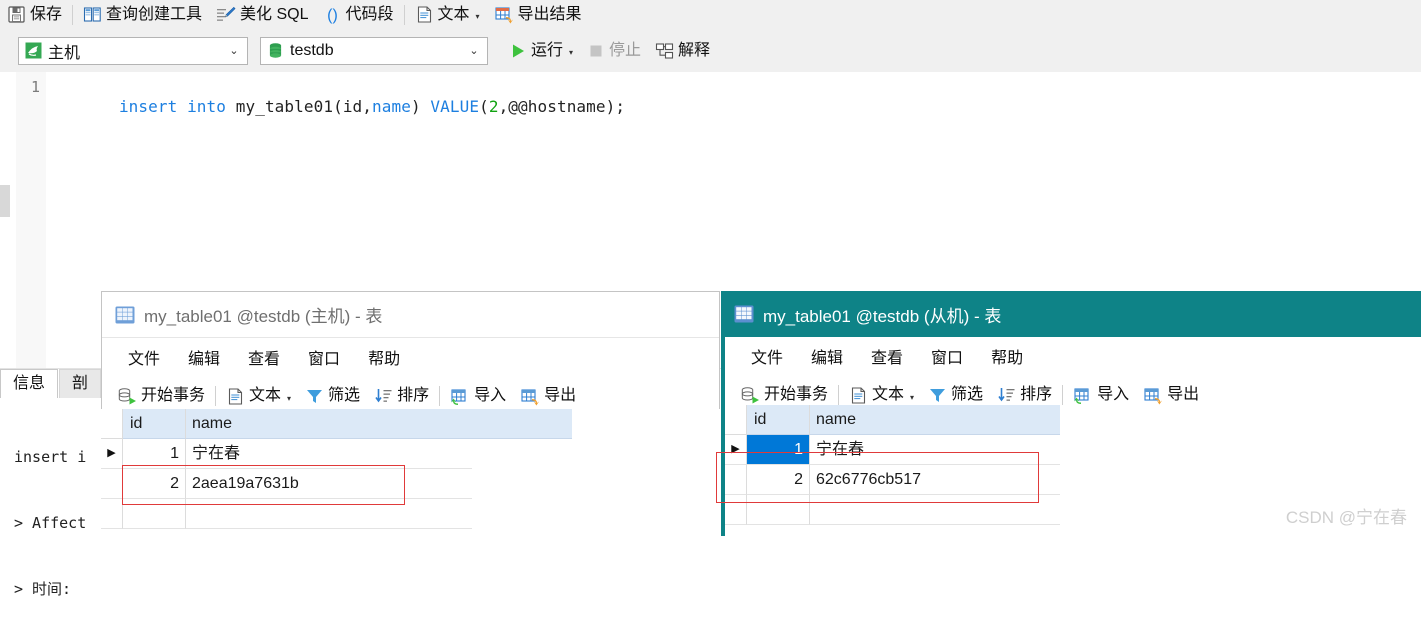 The image size is (1421, 644). I want to click on import-label-master: 导入, so click(490, 395).